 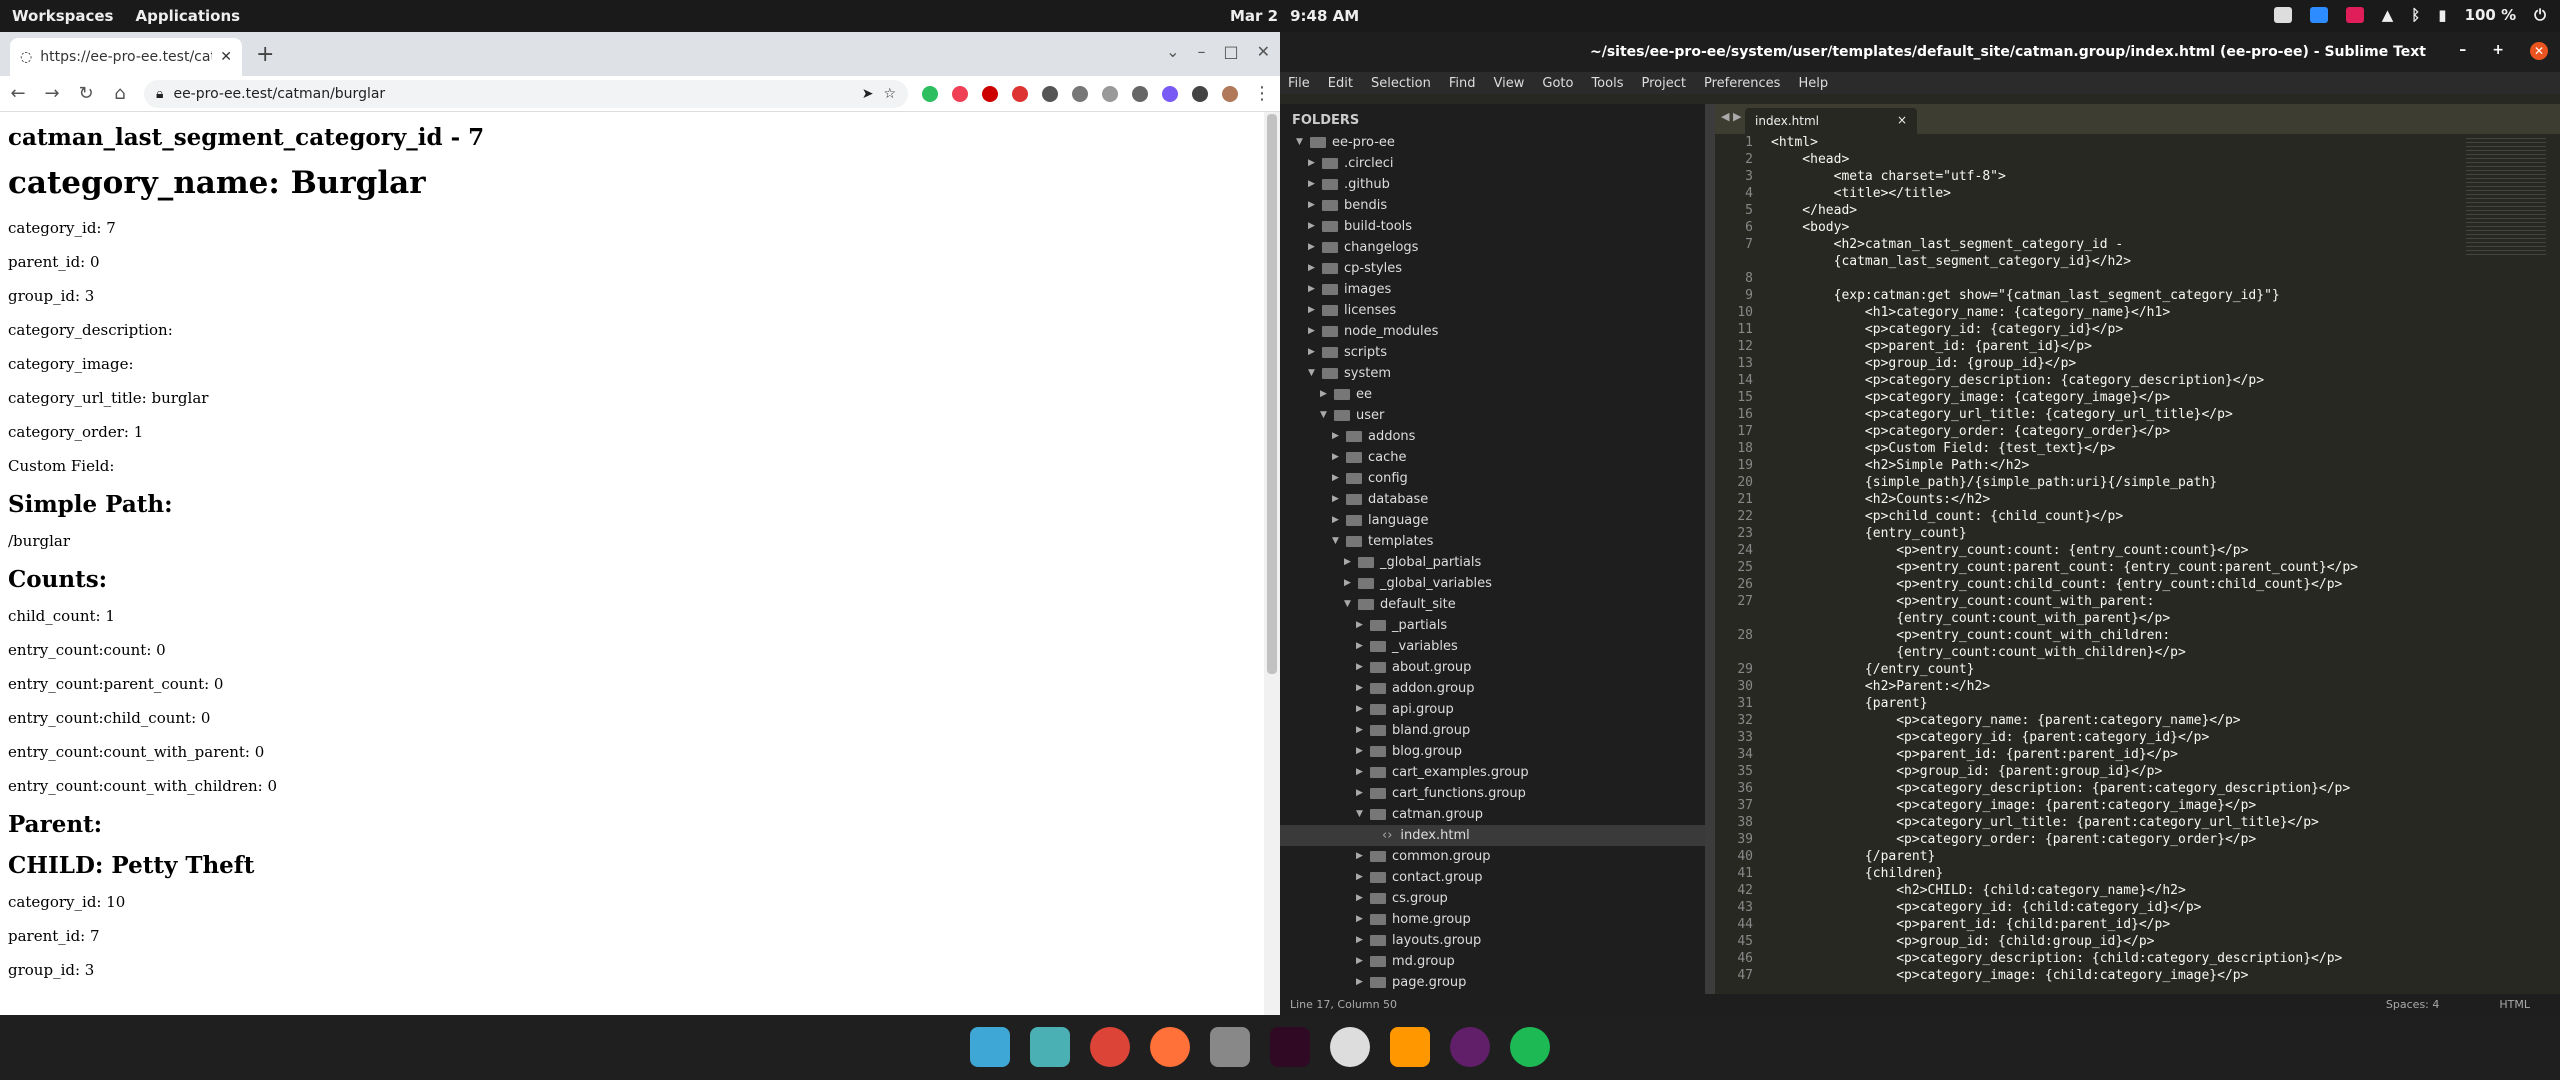 I want to click on sidebar-folder: ▼ templates, so click(x=1492, y=541).